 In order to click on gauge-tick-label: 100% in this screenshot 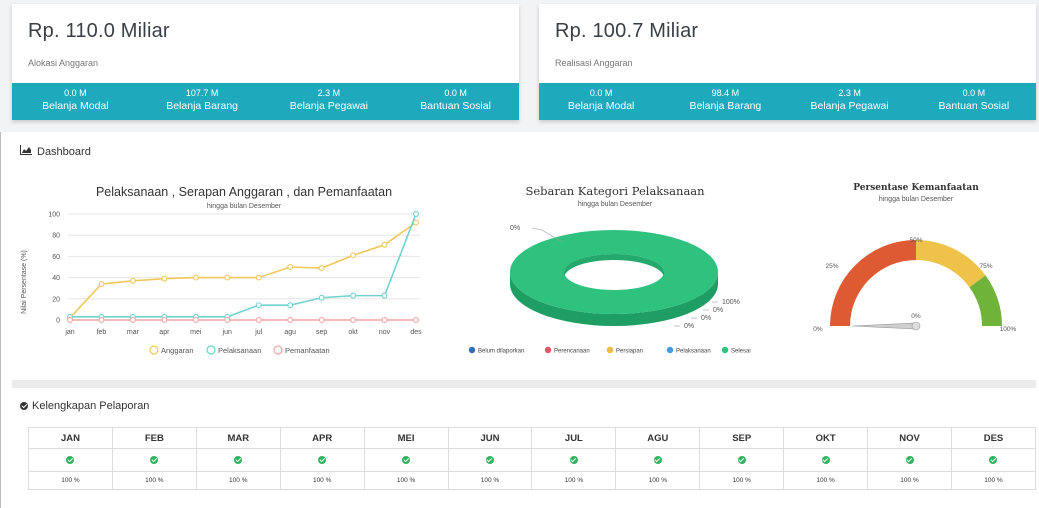, I will do `click(1008, 329)`.